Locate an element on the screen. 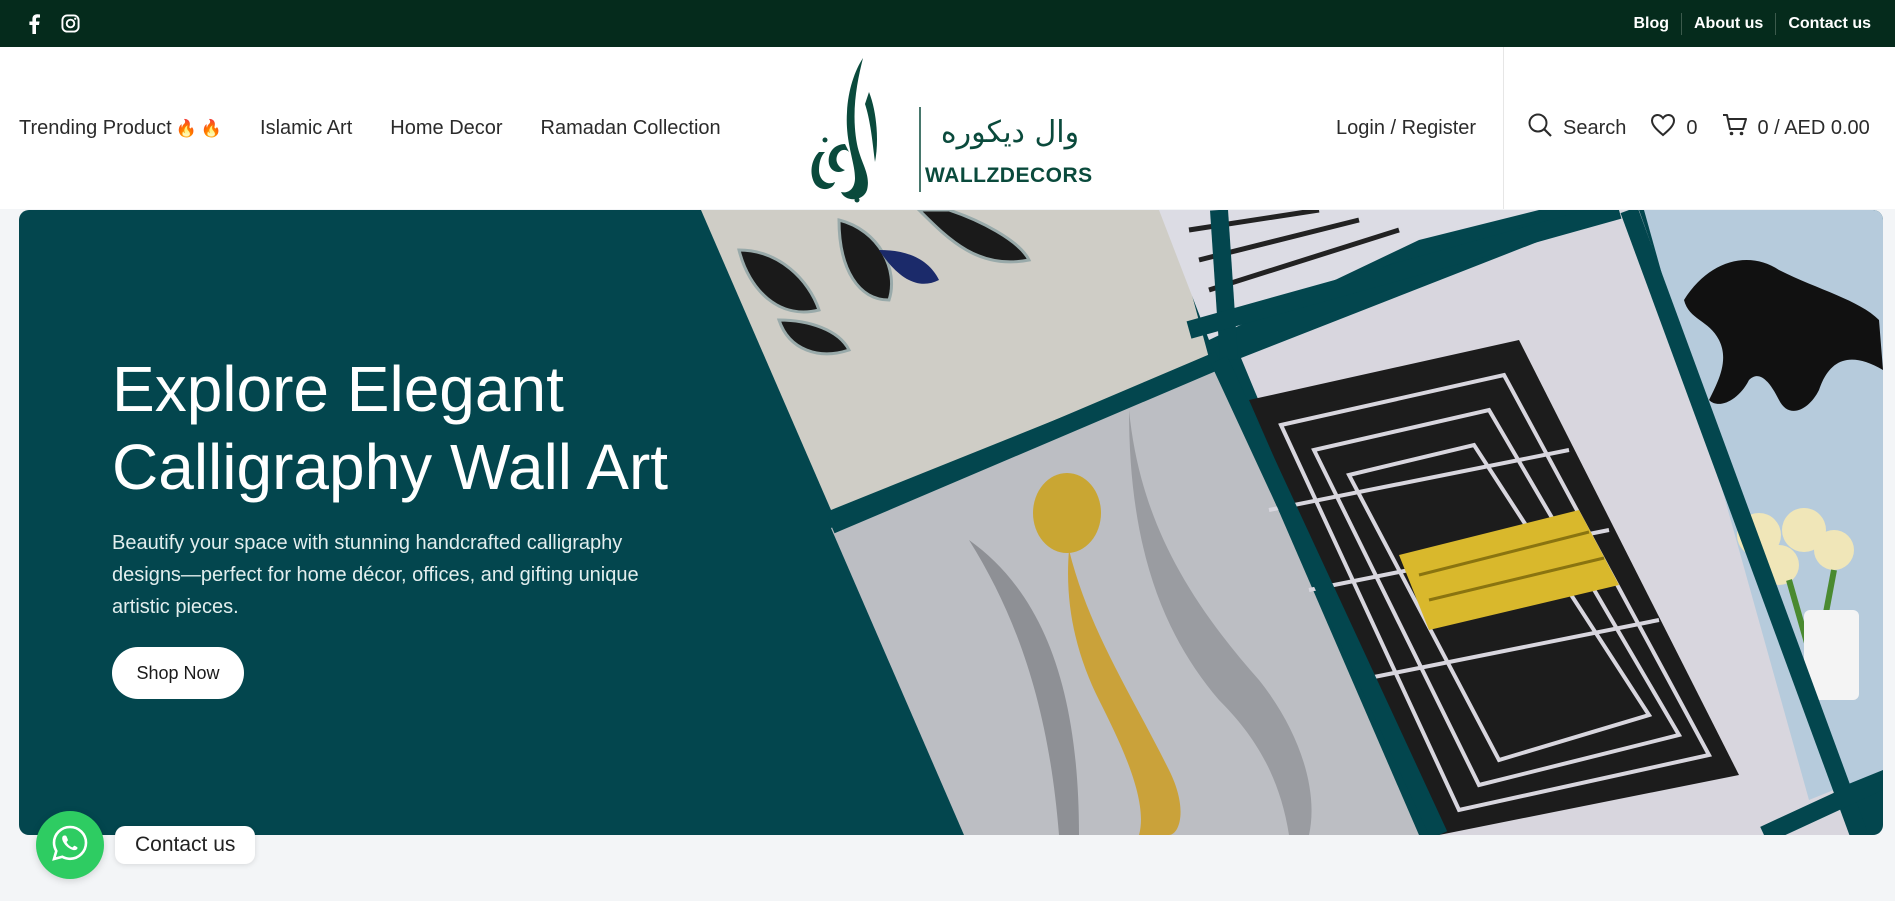 This screenshot has height=901, width=1895. whatsapp-button is located at coordinates (70, 845).